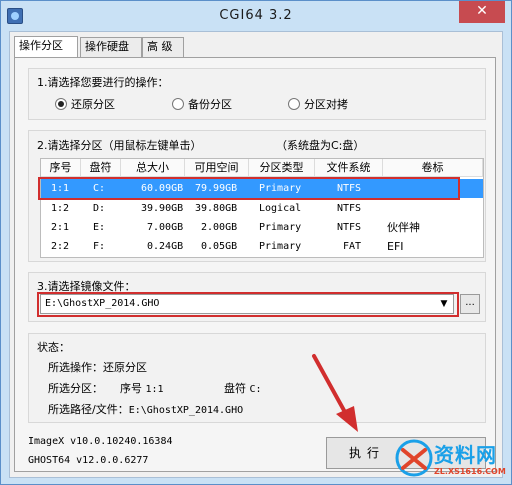  Describe the element at coordinates (60, 188) in the screenshot. I see `cell-index: 1:1` at that location.